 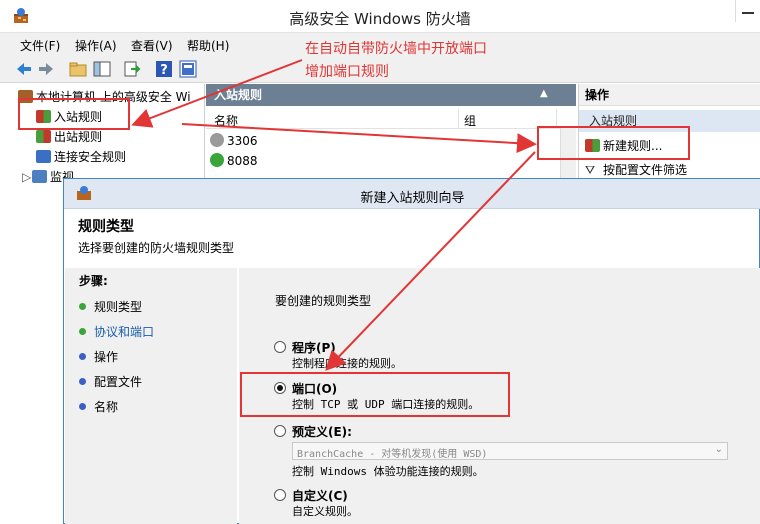 What do you see at coordinates (217, 93) in the screenshot?
I see `arrow-to-inbound-rules` at bounding box center [217, 93].